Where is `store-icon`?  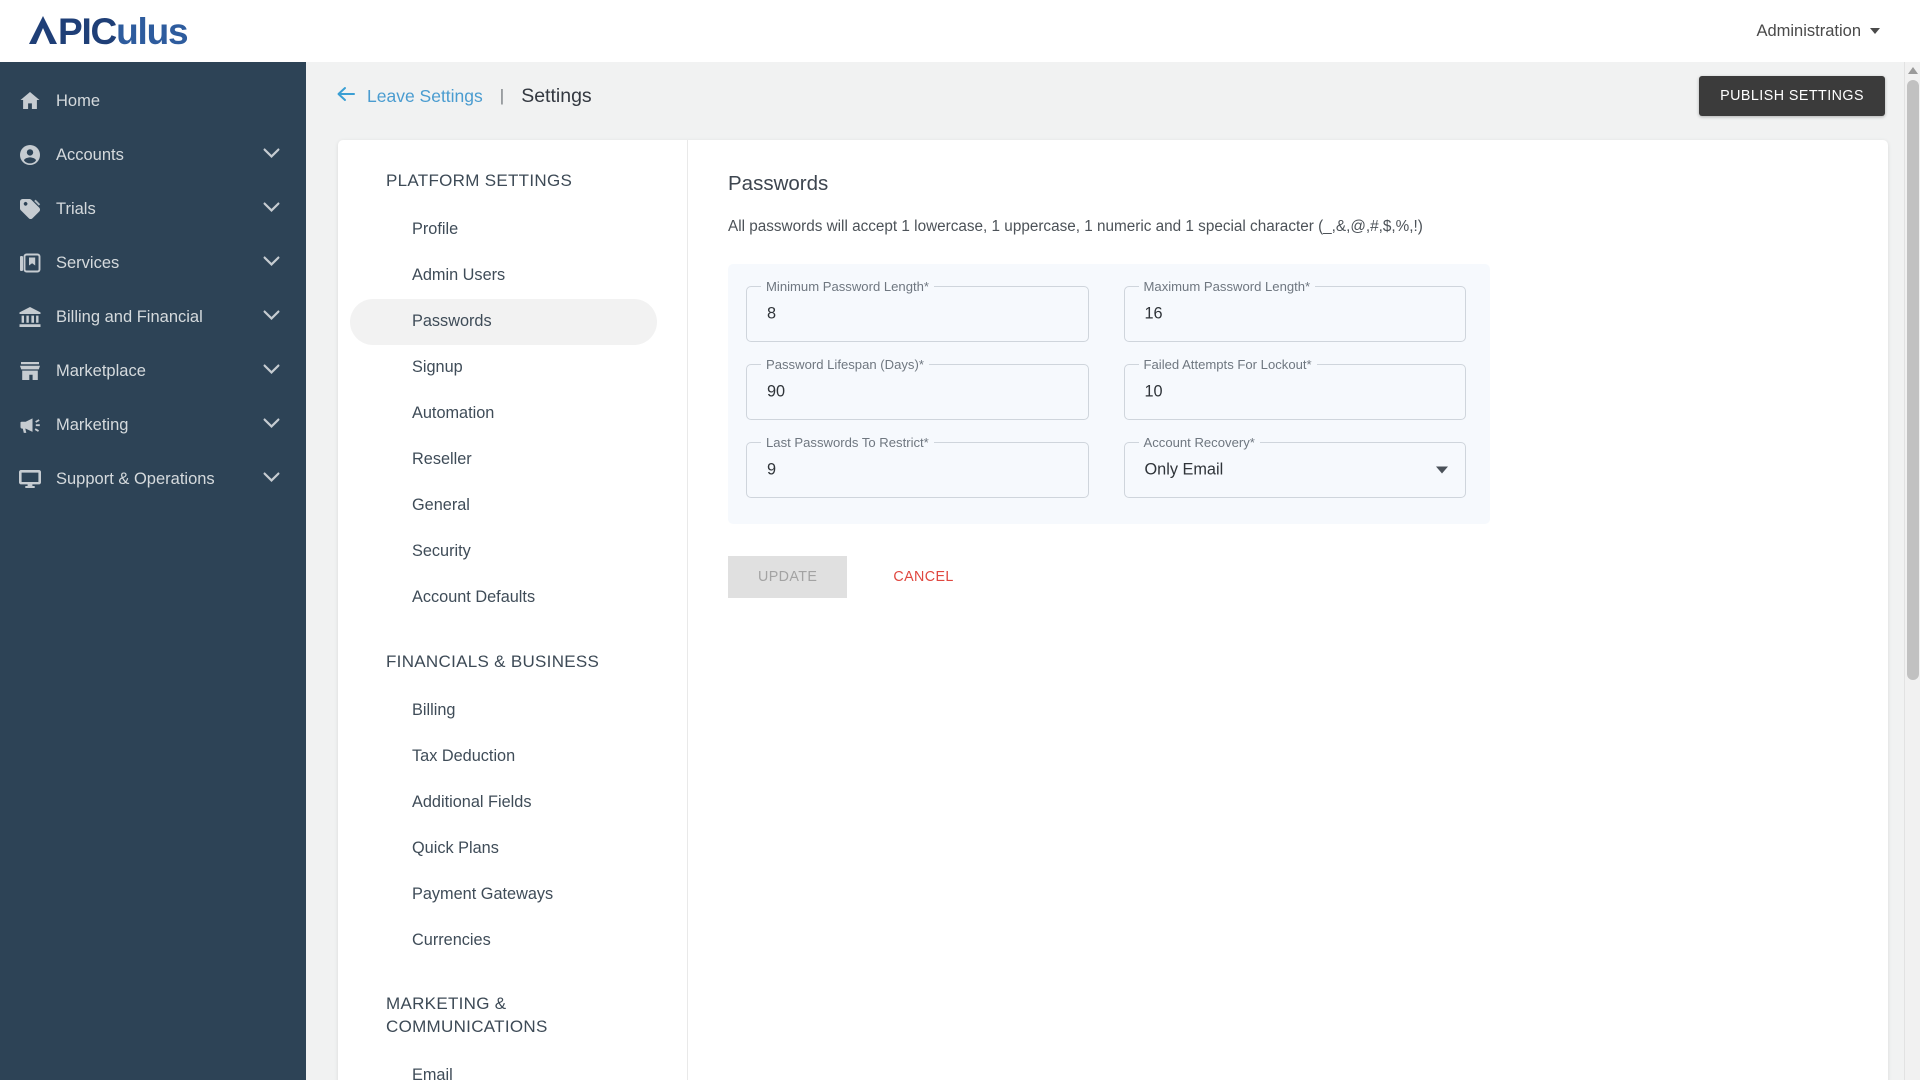
store-icon is located at coordinates (30, 371).